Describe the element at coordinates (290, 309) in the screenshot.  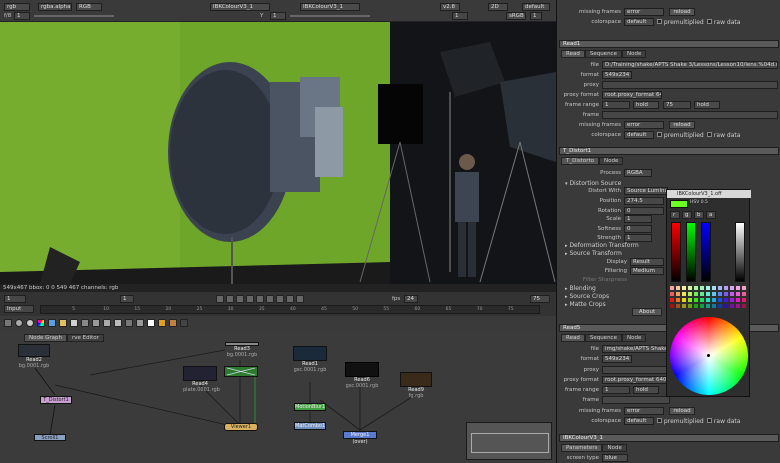
I see `timeline-ruler: 5 10 15 20 25 30 35 40 45 50 55 60 65 70 75` at that location.